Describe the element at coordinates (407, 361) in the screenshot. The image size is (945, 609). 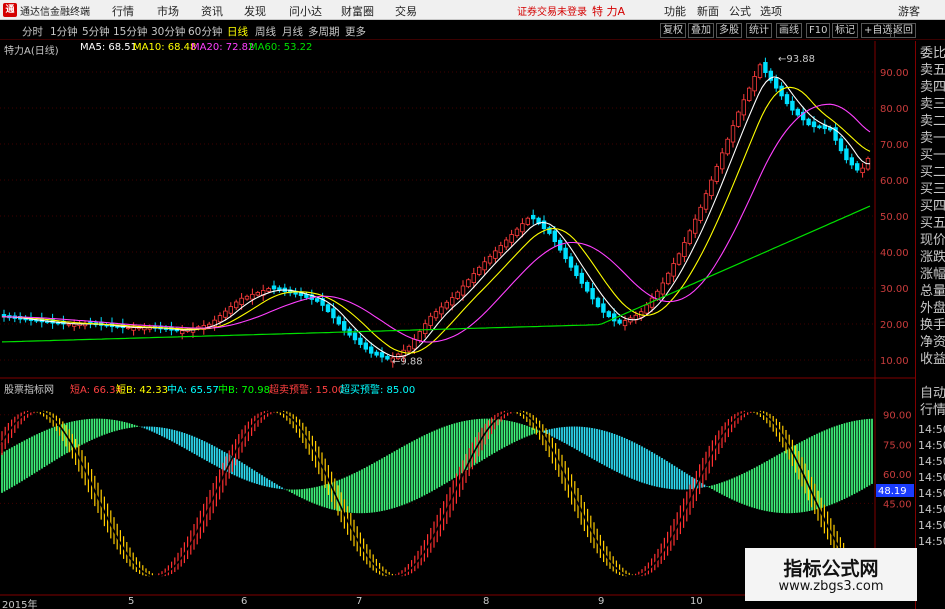
I see `low-annotation: ←9.88` at that location.